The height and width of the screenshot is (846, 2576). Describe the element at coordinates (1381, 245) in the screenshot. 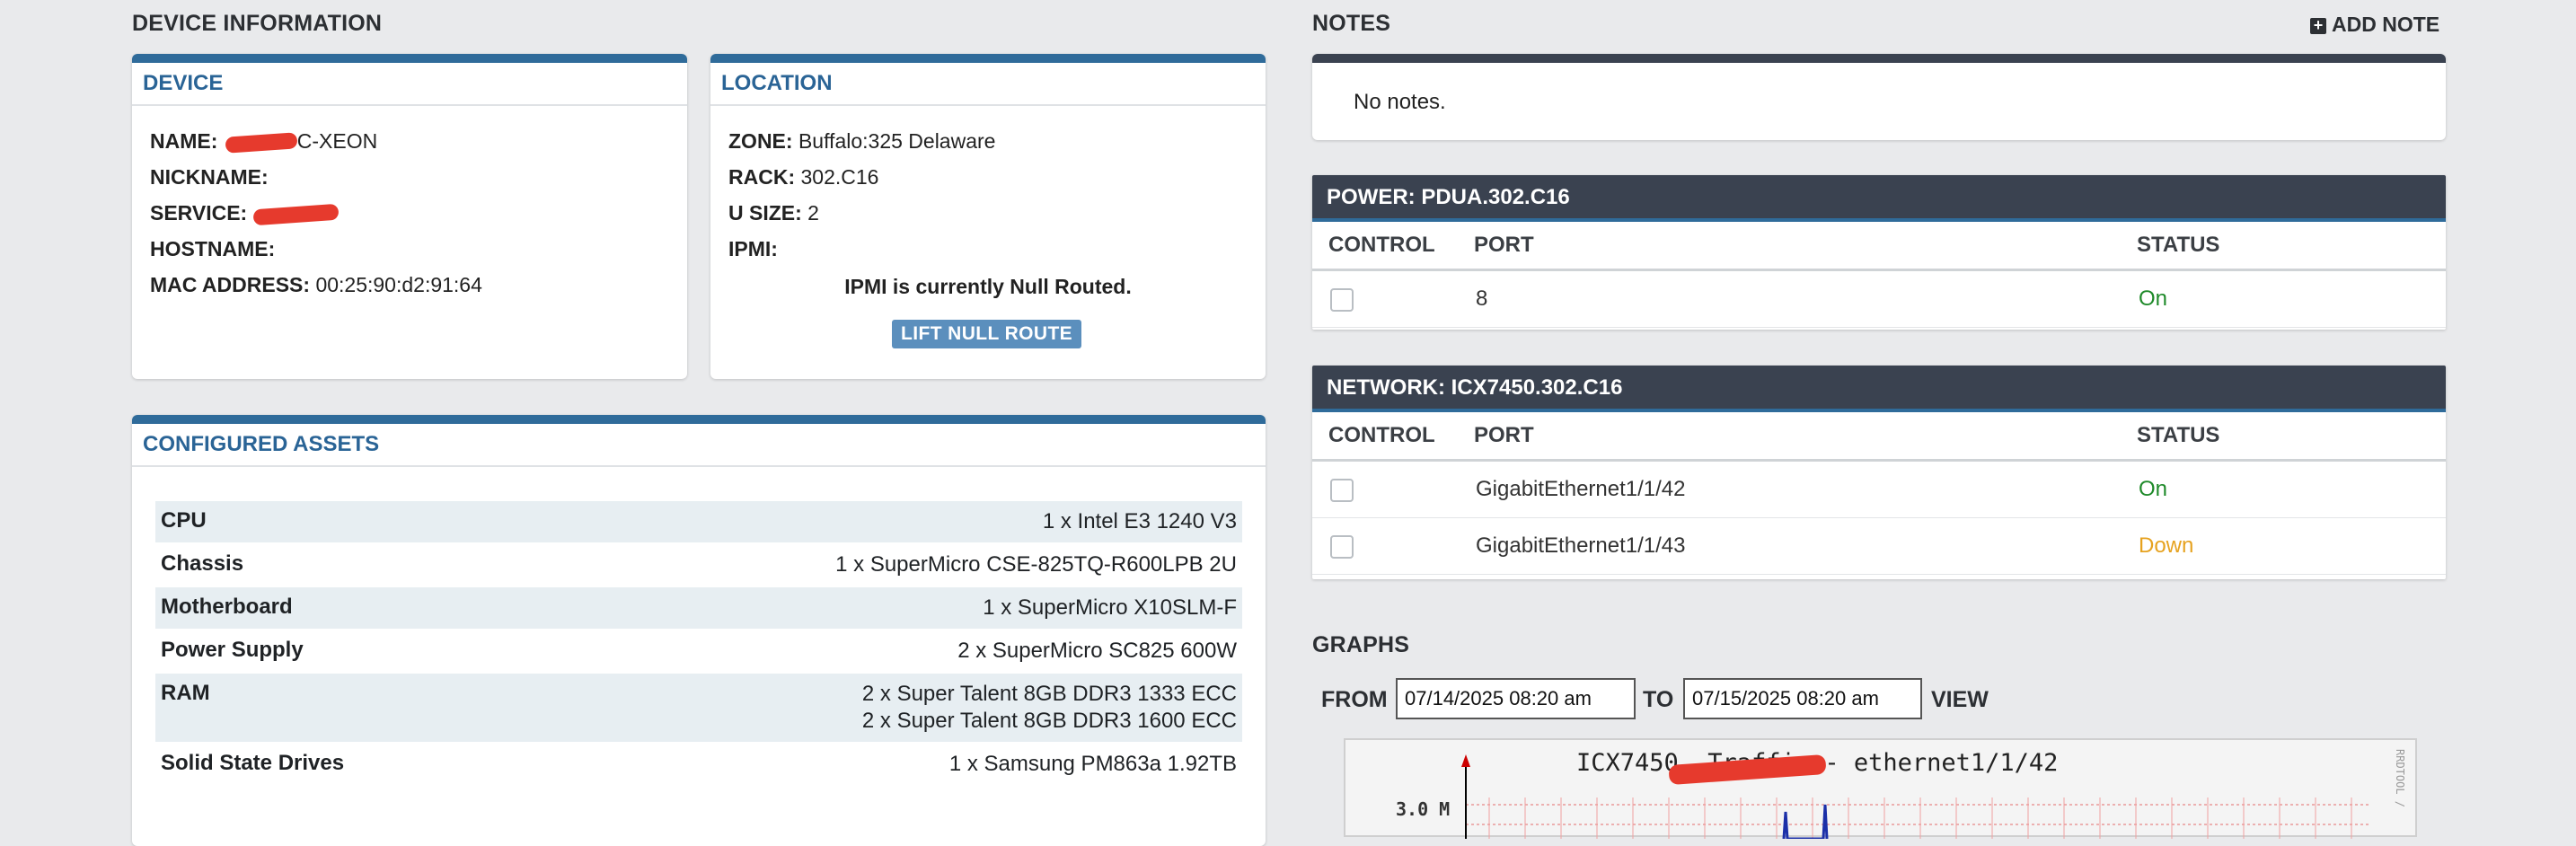

I see `power-col-control: CONTROL` at that location.